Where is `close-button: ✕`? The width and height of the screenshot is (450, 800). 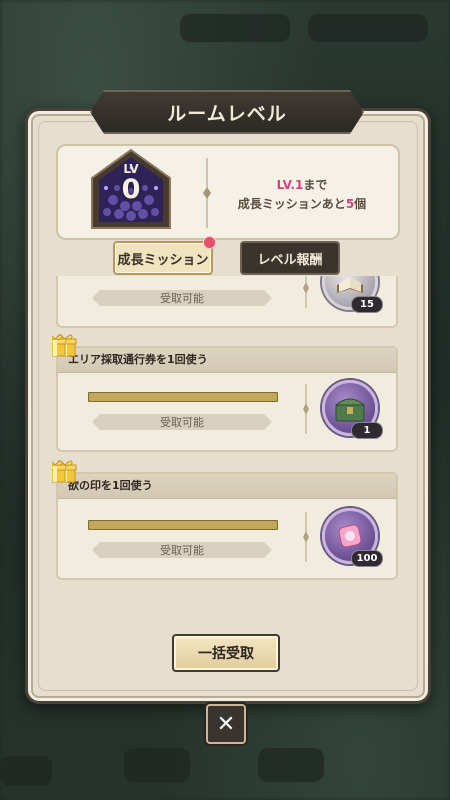 close-button: ✕ is located at coordinates (226, 724).